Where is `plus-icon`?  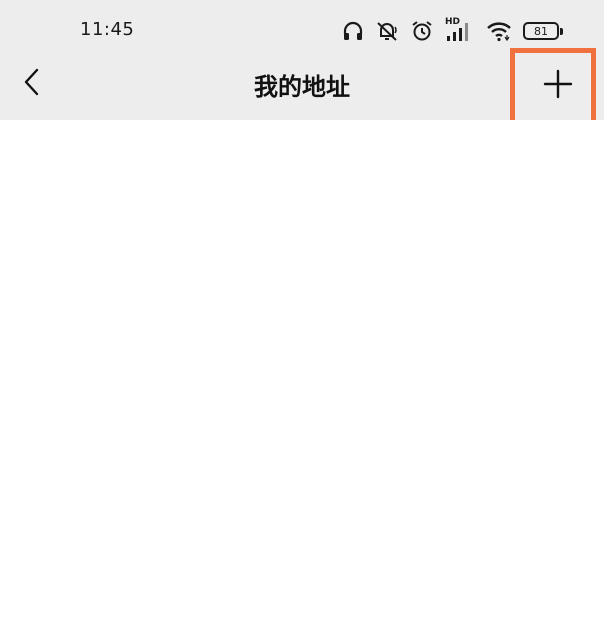 plus-icon is located at coordinates (558, 86).